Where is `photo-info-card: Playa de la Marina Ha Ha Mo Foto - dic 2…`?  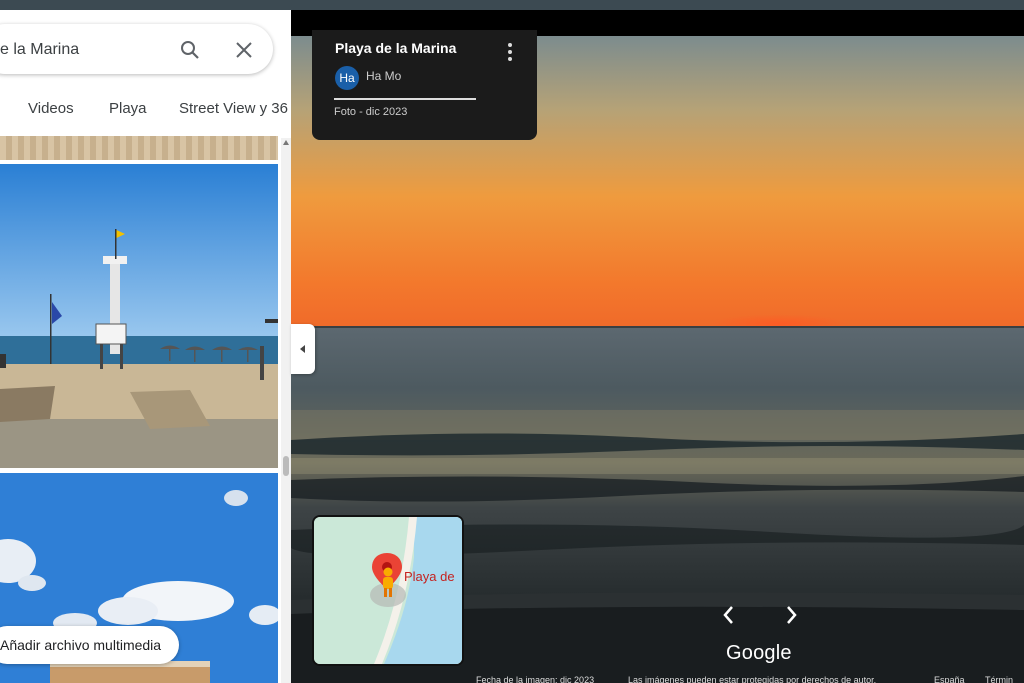 photo-info-card: Playa de la Marina Ha Ha Mo Foto - dic 2… is located at coordinates (424, 85).